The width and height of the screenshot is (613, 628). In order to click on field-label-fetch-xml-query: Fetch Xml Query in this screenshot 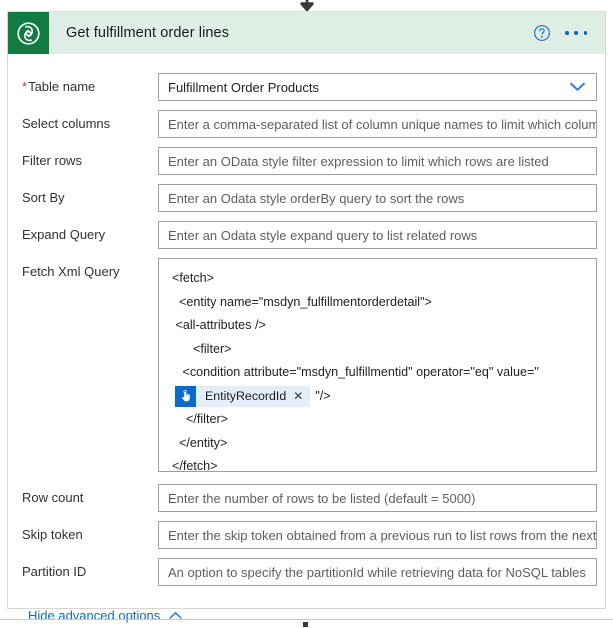, I will do `click(71, 271)`.